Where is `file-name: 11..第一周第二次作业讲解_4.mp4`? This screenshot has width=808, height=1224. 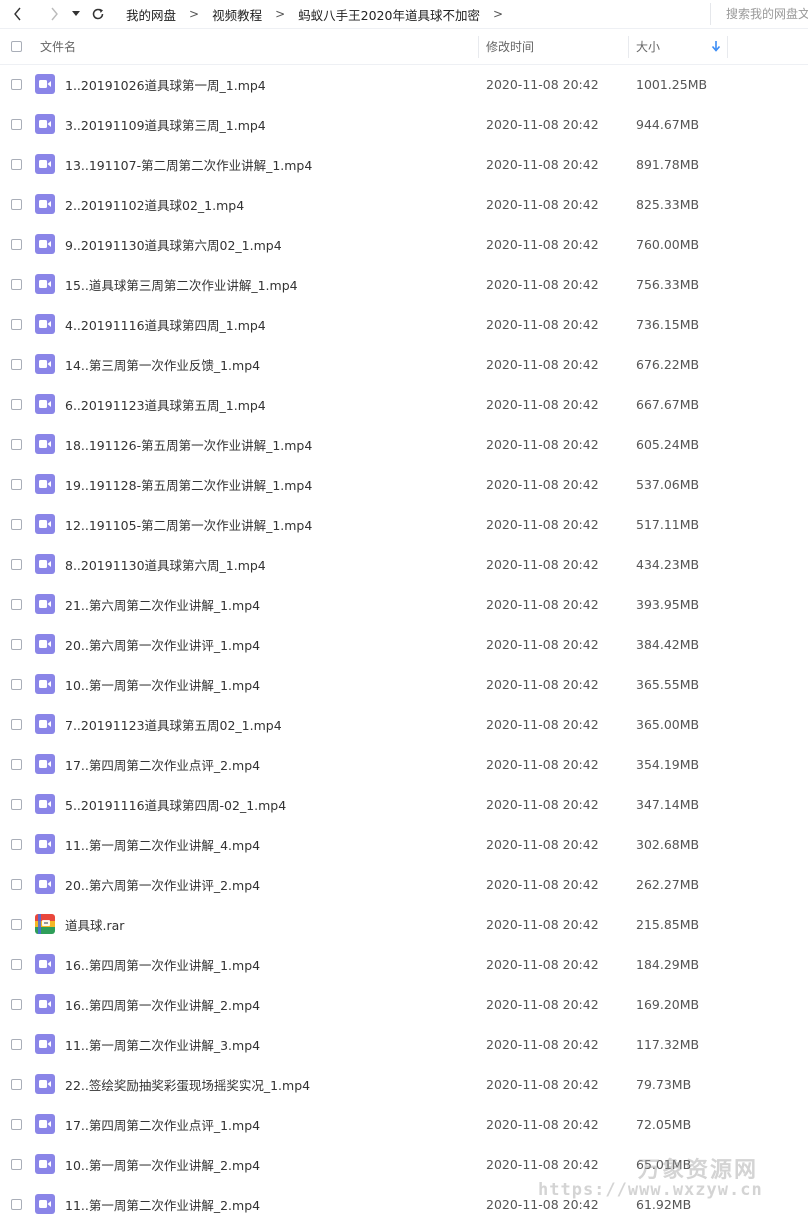 file-name: 11..第一周第二次作业讲解_4.mp4 is located at coordinates (162, 844).